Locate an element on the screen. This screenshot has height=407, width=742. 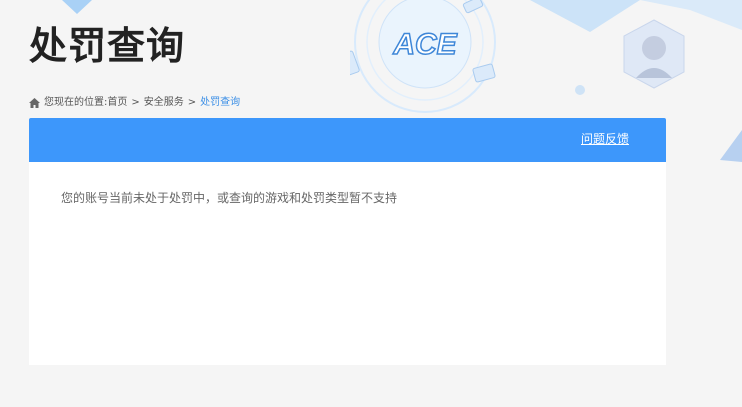
ace-logo-decoration: ACE is located at coordinates (423, 56).